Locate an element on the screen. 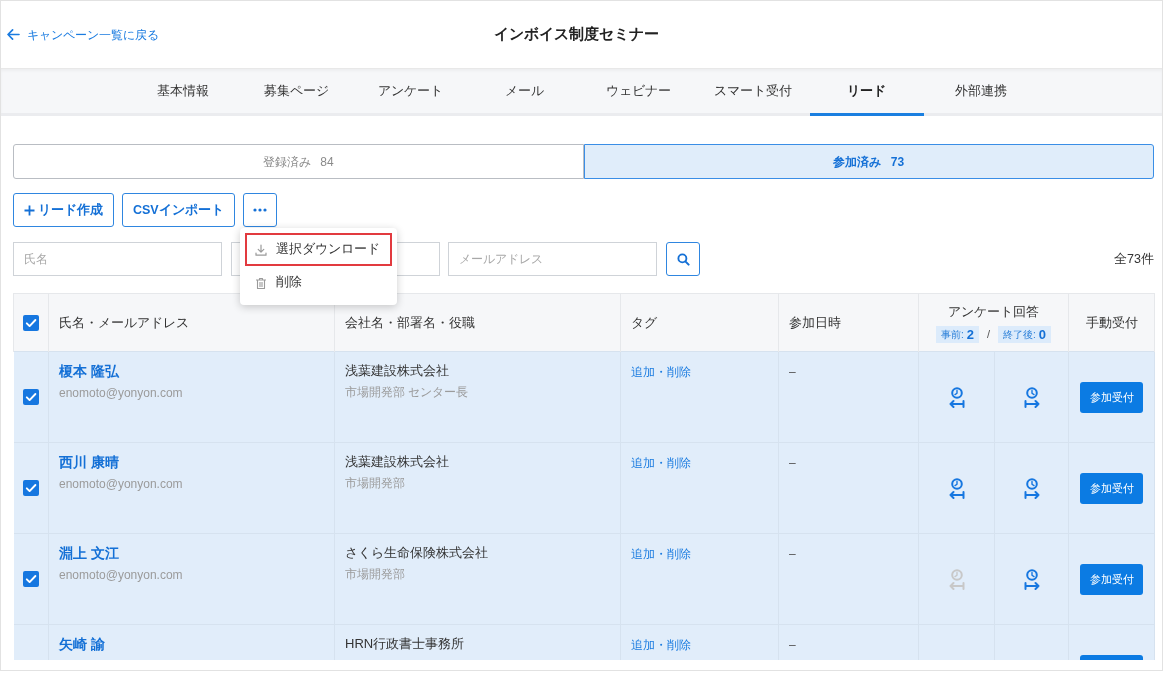 This screenshot has width=1167, height=677. plus-icon is located at coordinates (29, 210).